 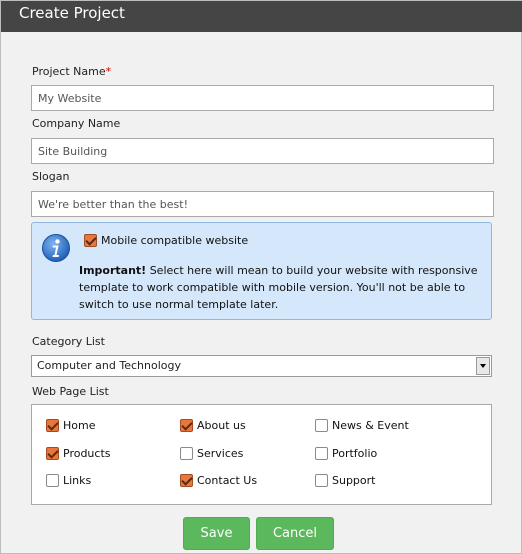 What do you see at coordinates (68, 341) in the screenshot?
I see `category-list-label: Category List` at bounding box center [68, 341].